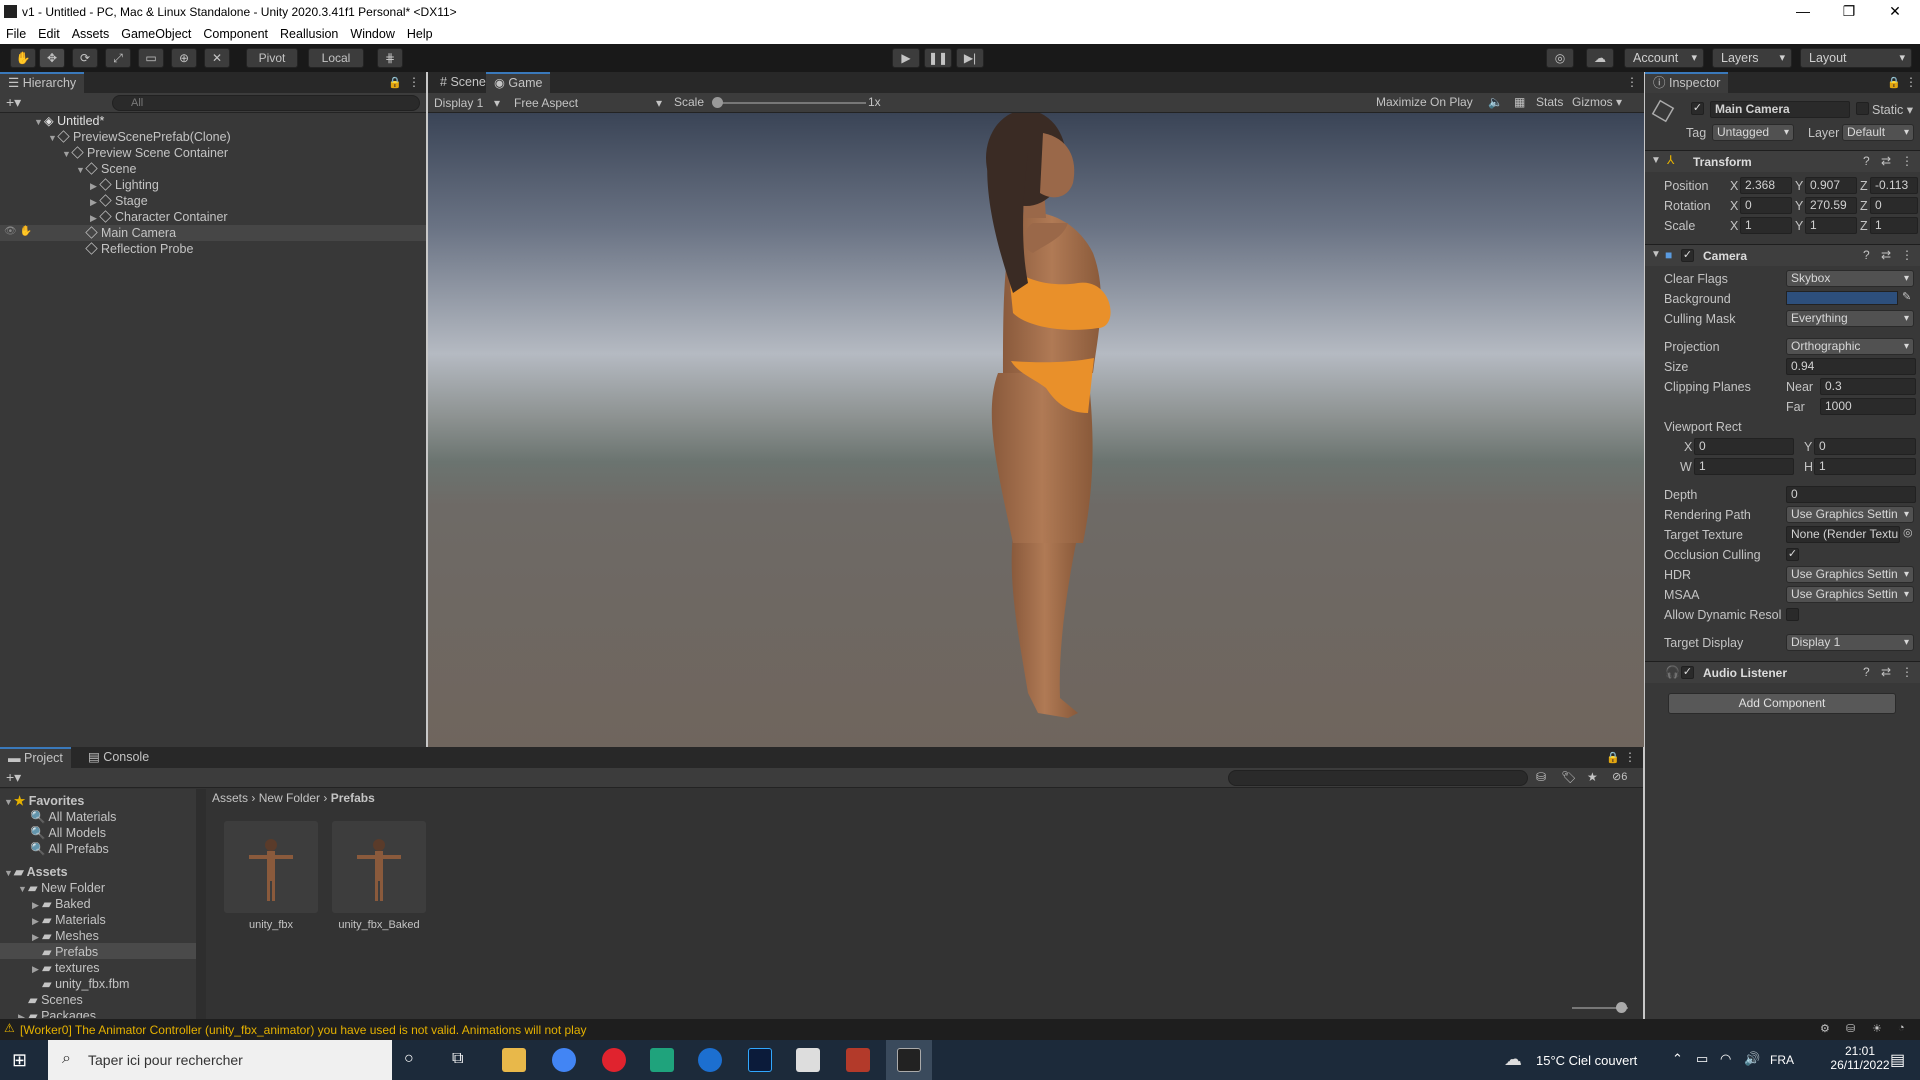 The image size is (1920, 1080). Describe the element at coordinates (55, 1000) in the screenshot. I see `list-item: ▰ Scenes` at that location.